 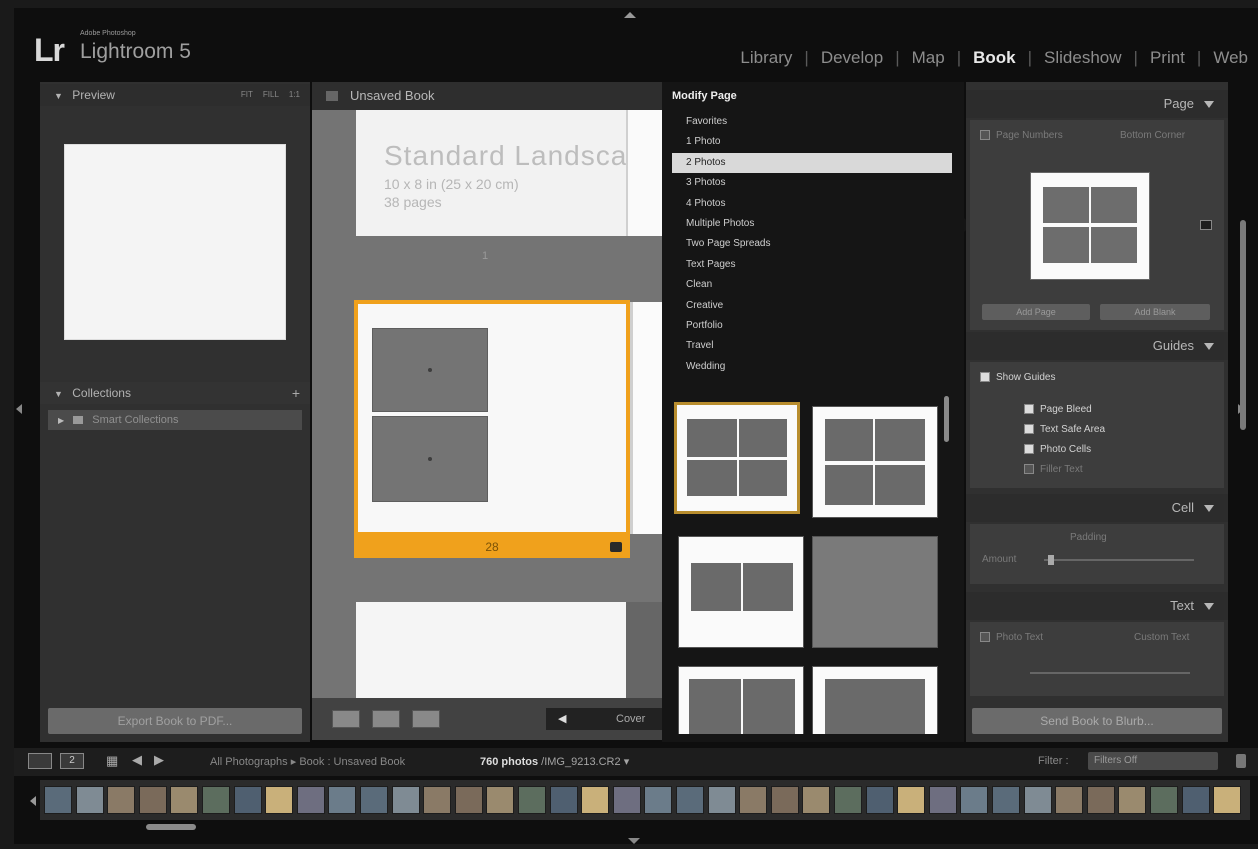 What do you see at coordinates (812, 183) in the screenshot?
I see `menu-item-3-photos: 3 Photos` at bounding box center [812, 183].